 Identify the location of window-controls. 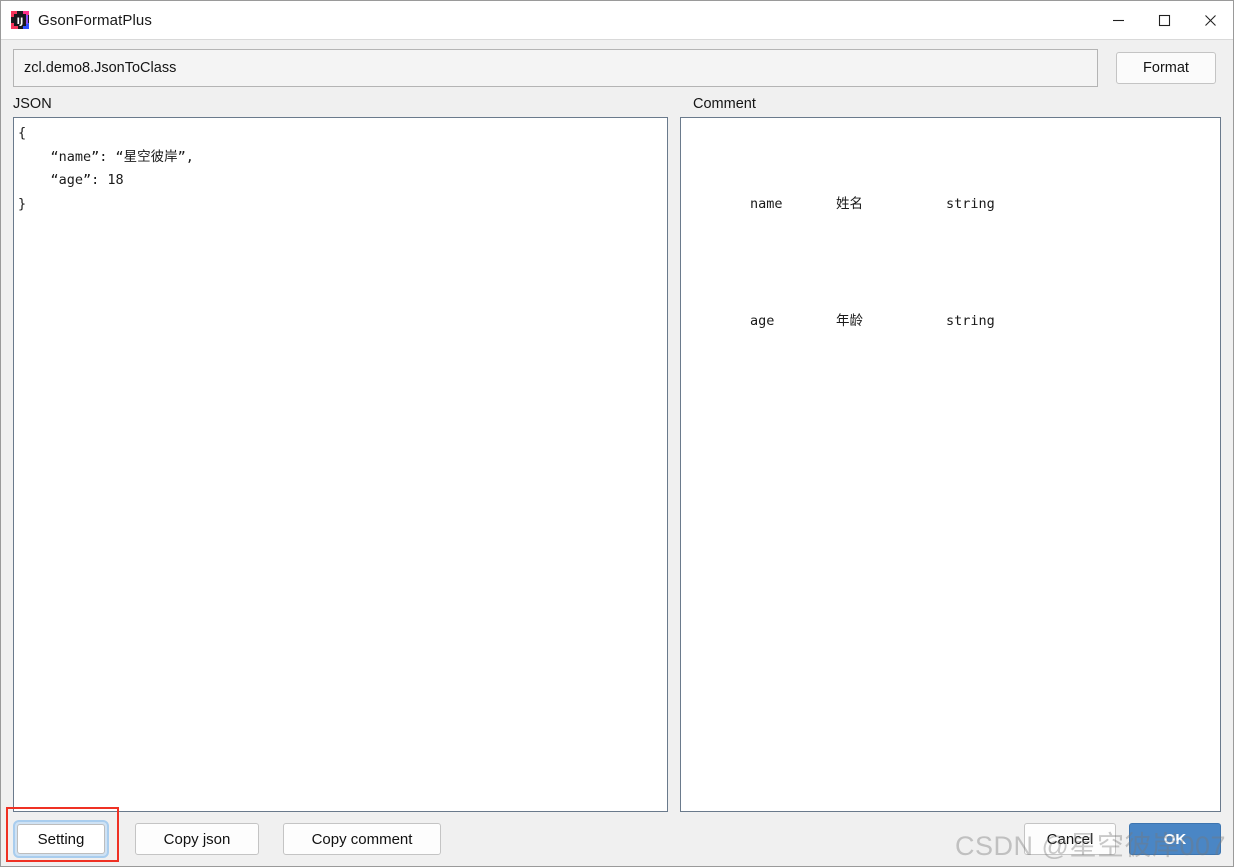
(1164, 20).